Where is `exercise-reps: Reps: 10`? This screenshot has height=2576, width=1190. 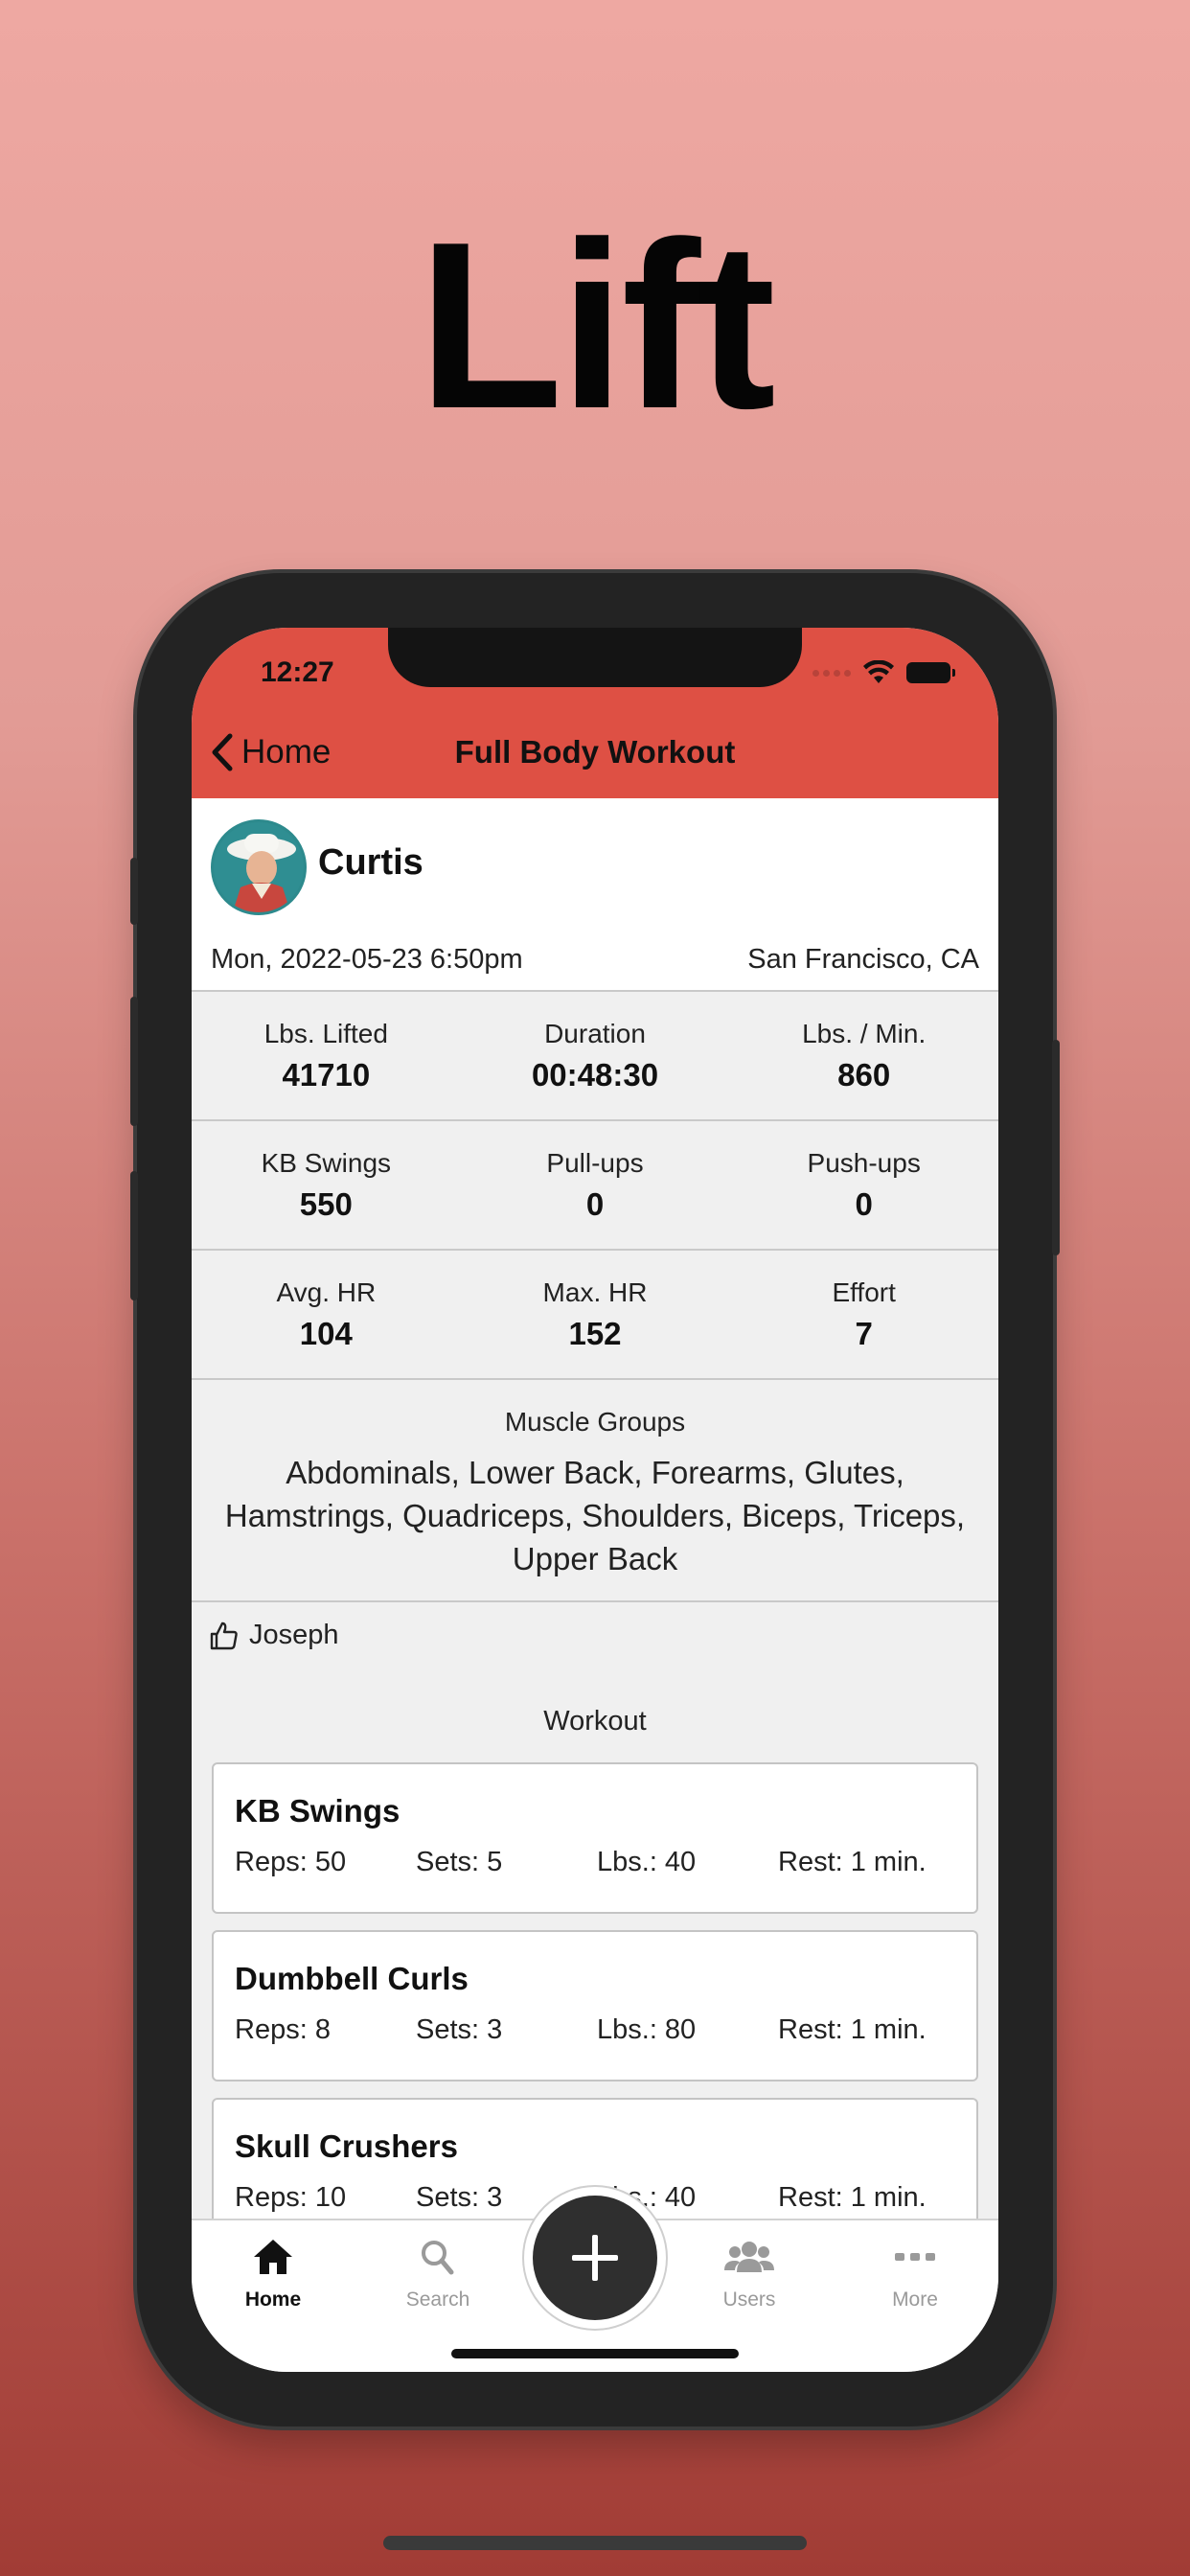
exercise-reps: Reps: 10 is located at coordinates (291, 2197).